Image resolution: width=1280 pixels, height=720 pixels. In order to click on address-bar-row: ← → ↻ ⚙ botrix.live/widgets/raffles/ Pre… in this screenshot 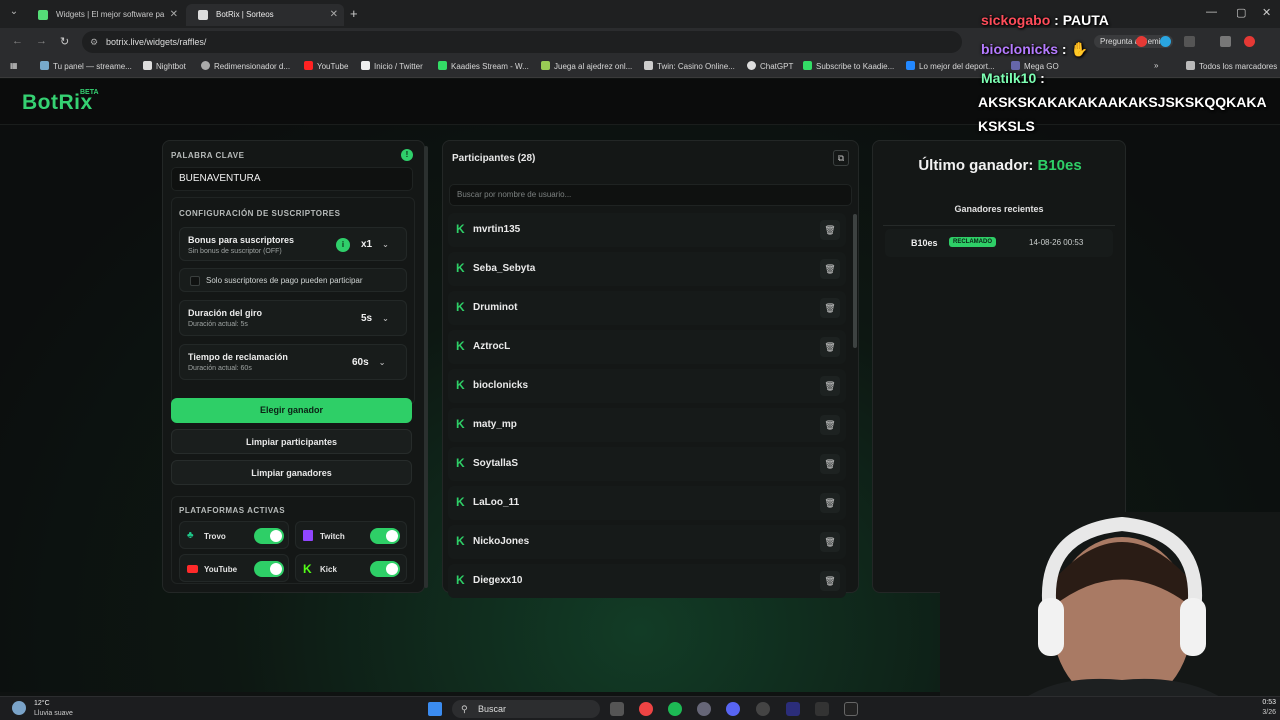, I will do `click(640, 42)`.